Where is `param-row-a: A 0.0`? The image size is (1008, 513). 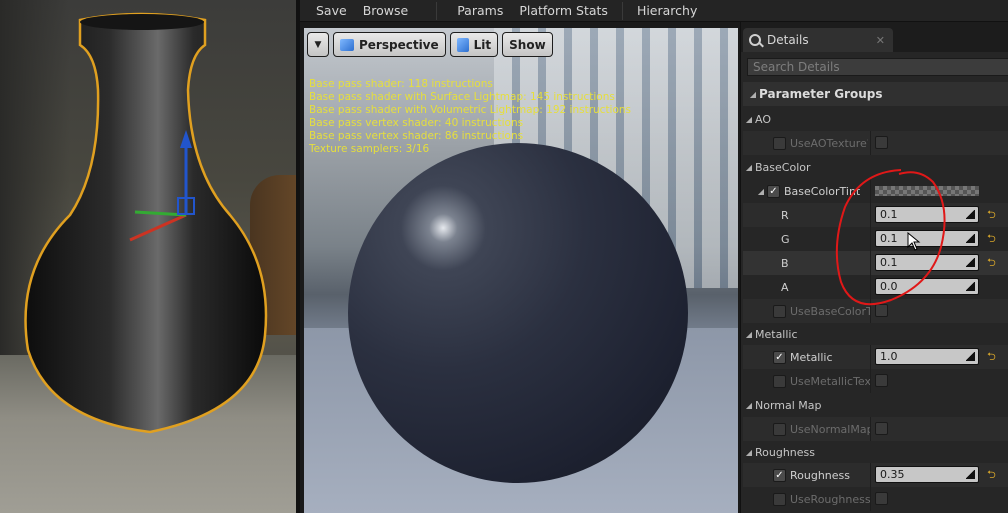
param-row-a: A 0.0 is located at coordinates (875, 287).